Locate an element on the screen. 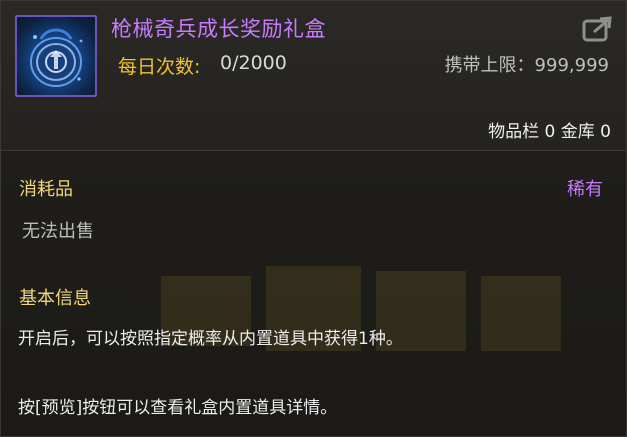 The image size is (627, 437). daily-count-label: 每日次数: is located at coordinates (159, 67).